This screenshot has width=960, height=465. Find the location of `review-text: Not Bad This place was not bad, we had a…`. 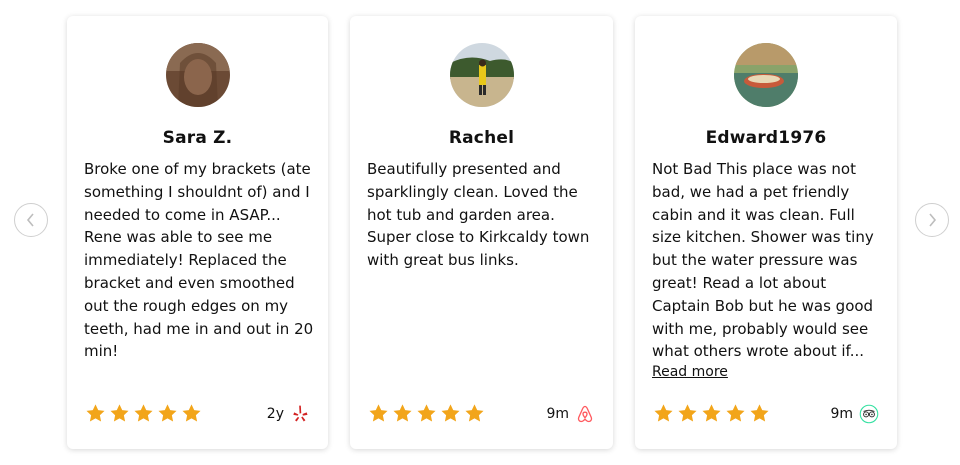

review-text: Not Bad This place was not bad, we had a… is located at coordinates (763, 260).